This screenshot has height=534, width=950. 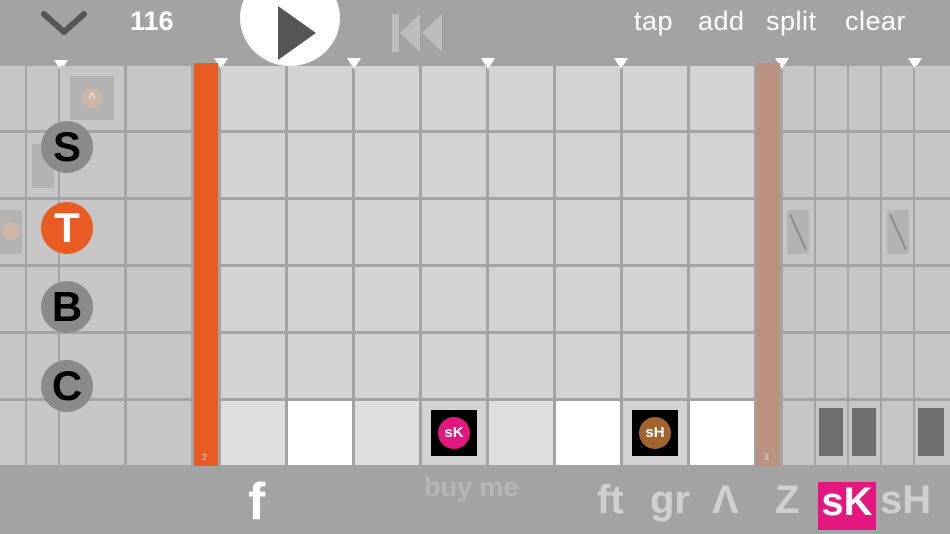 What do you see at coordinates (471, 487) in the screenshot?
I see `buy-me-button: buy me` at bounding box center [471, 487].